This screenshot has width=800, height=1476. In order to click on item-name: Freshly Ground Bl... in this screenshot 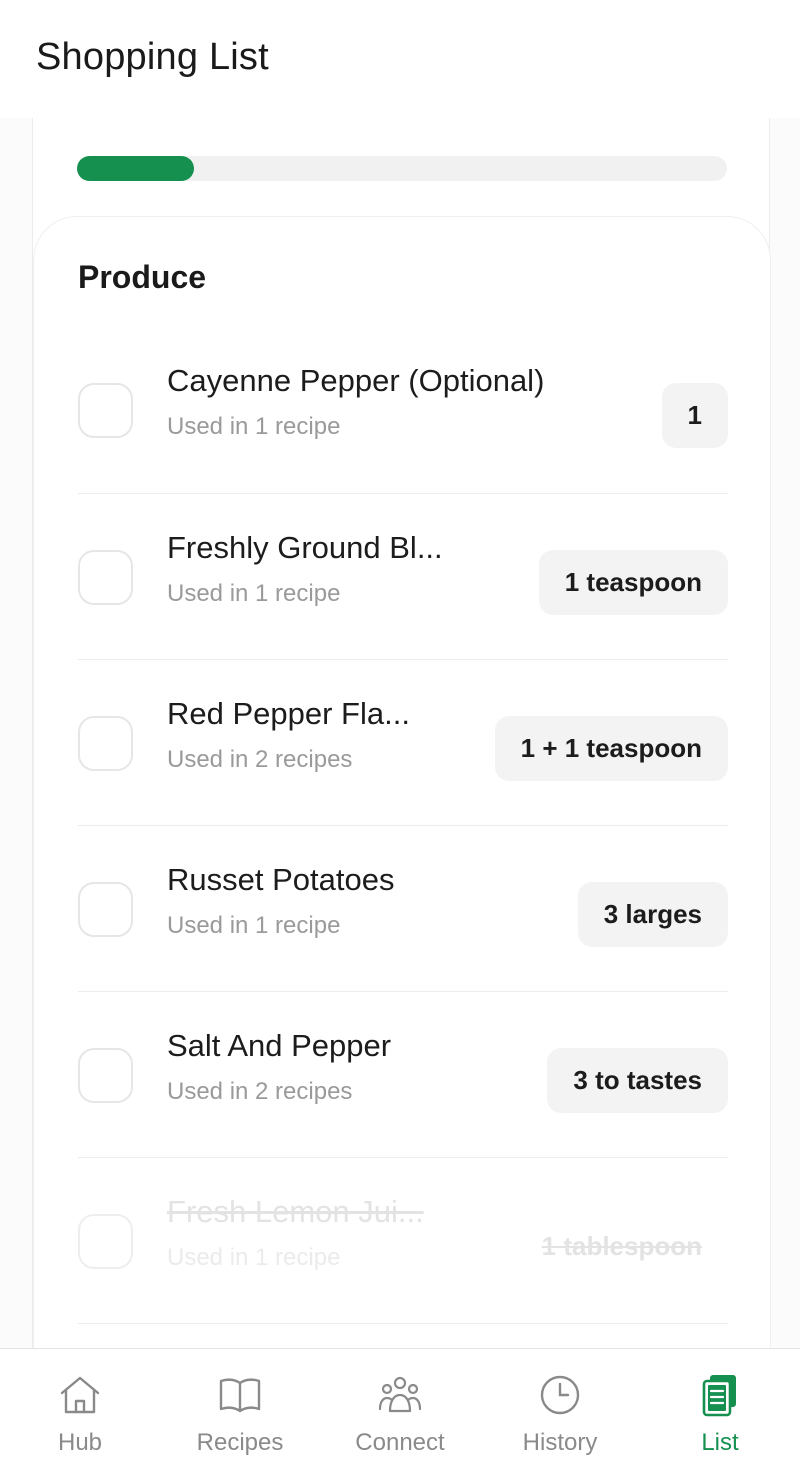, I will do `click(305, 547)`.